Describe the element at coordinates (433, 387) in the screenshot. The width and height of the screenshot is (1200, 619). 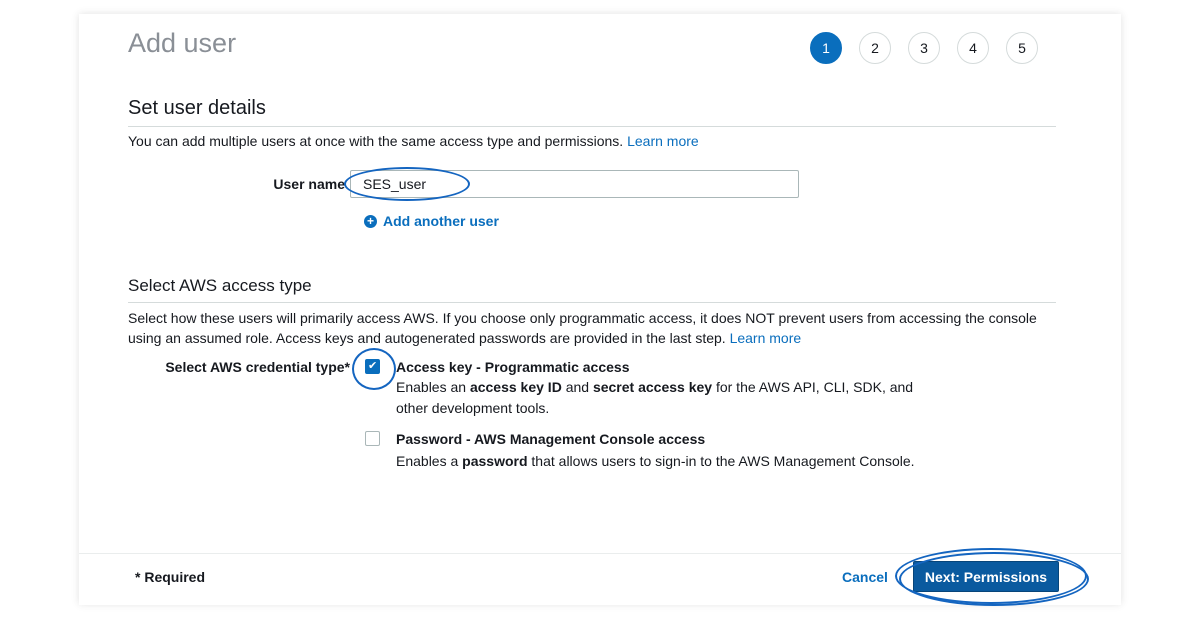
I see `desc-text: Enables an` at that location.